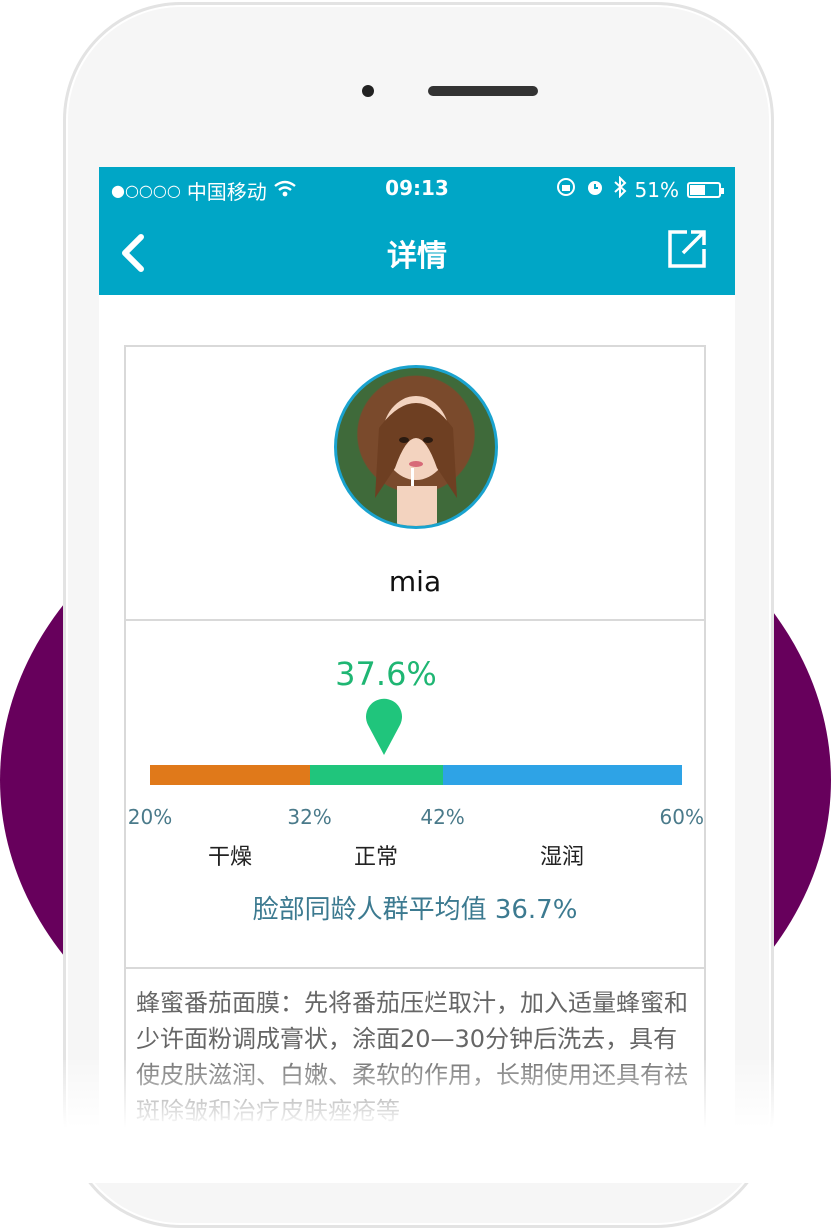 The height and width of the screenshot is (1228, 831). I want to click on scale-tick: 32%, so click(309, 817).